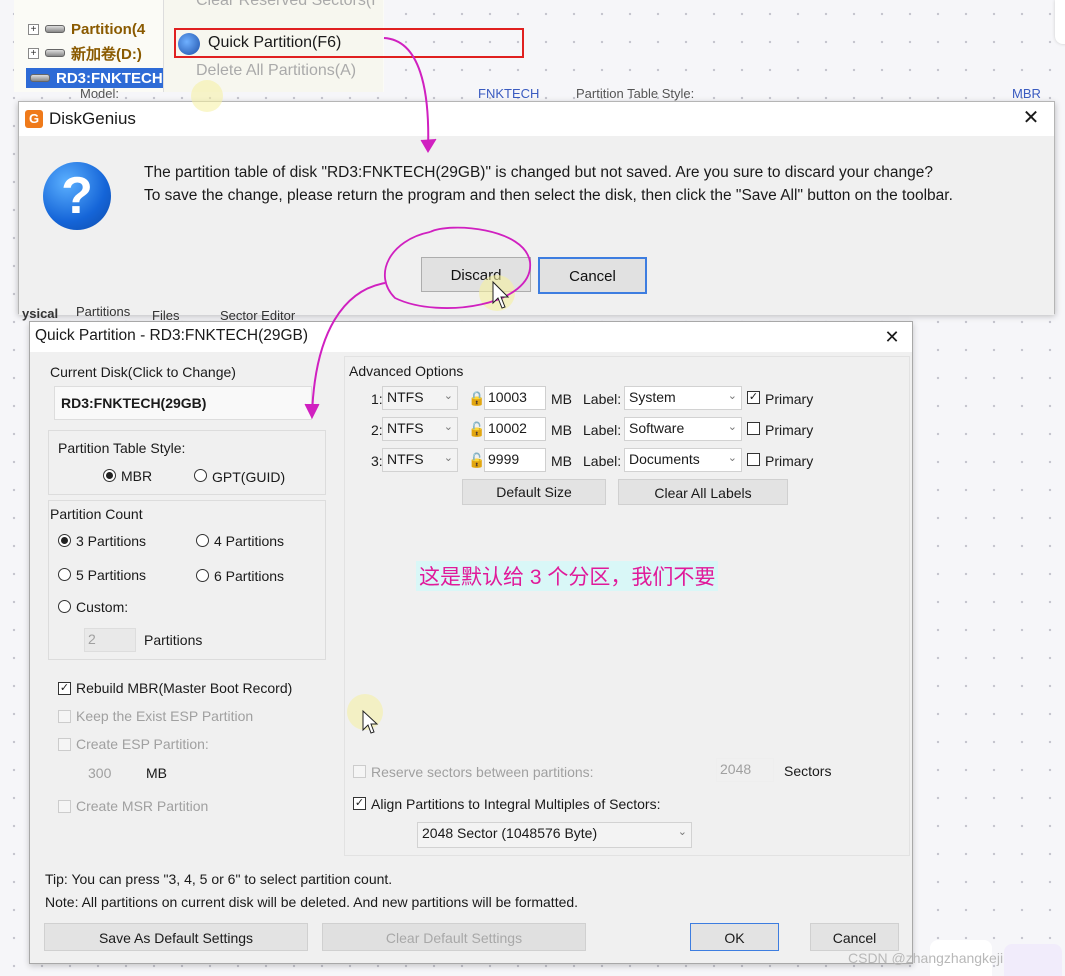  Describe the element at coordinates (509, 93) in the screenshot. I see `model-value: FNKTECH` at that location.